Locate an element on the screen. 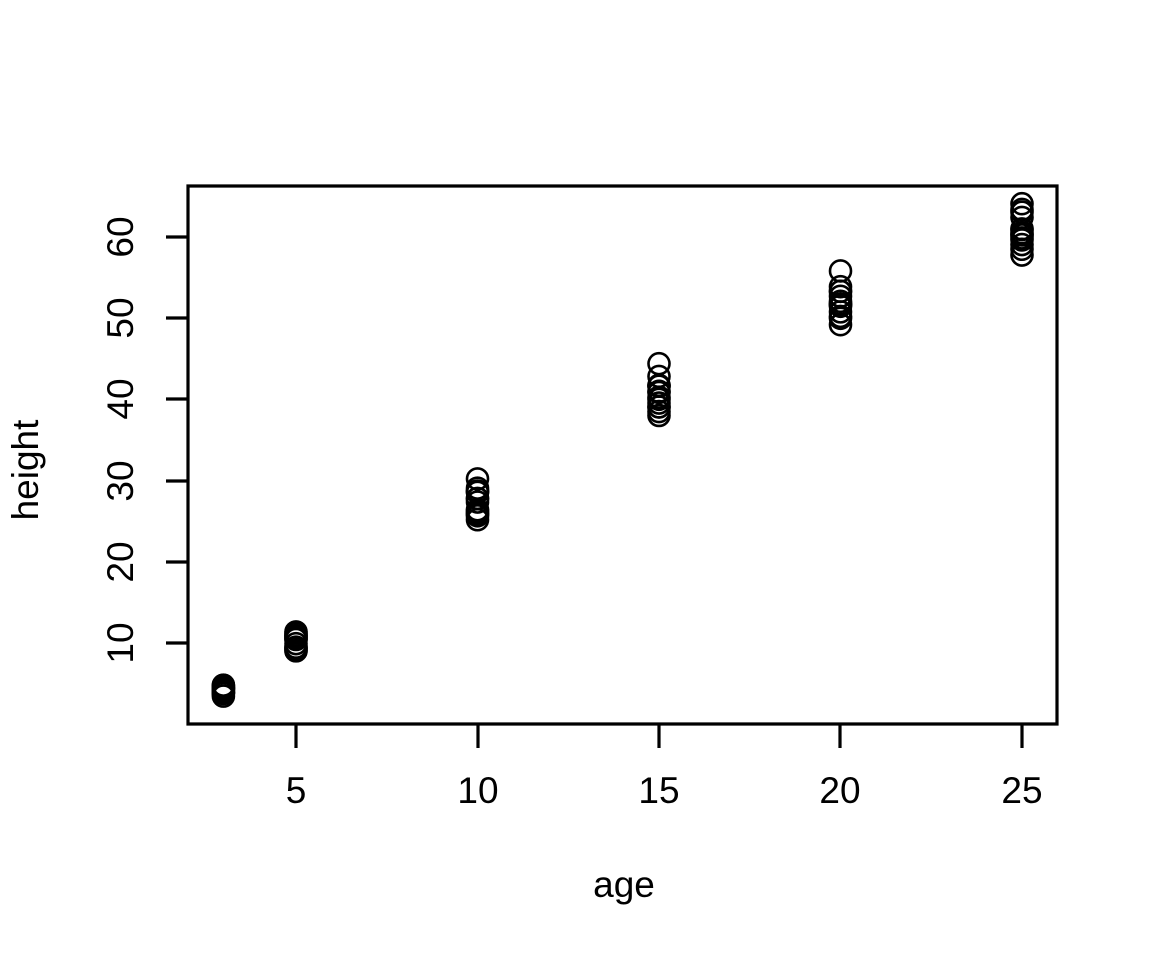  x-axis-title: age is located at coordinates (624, 884).